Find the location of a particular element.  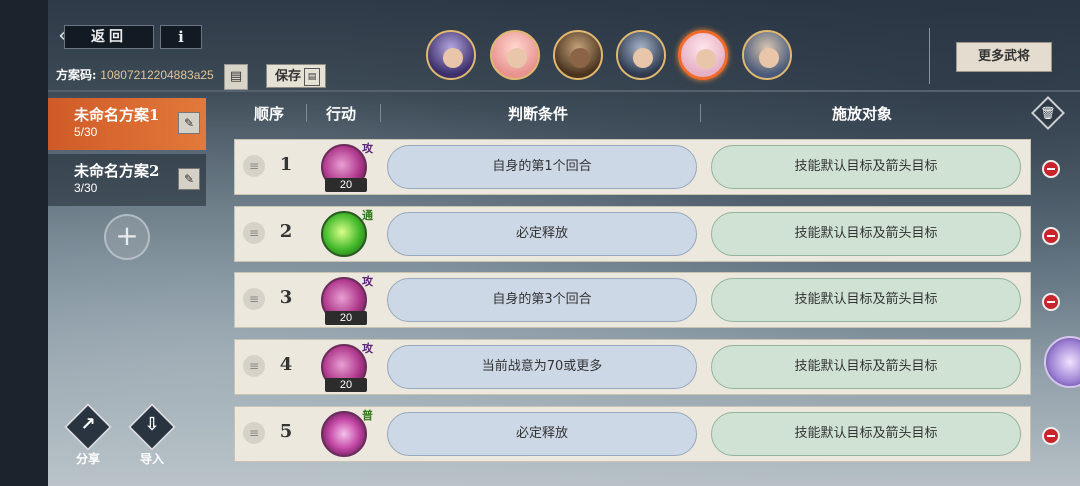

header-order: 顺序 is located at coordinates (269, 114).